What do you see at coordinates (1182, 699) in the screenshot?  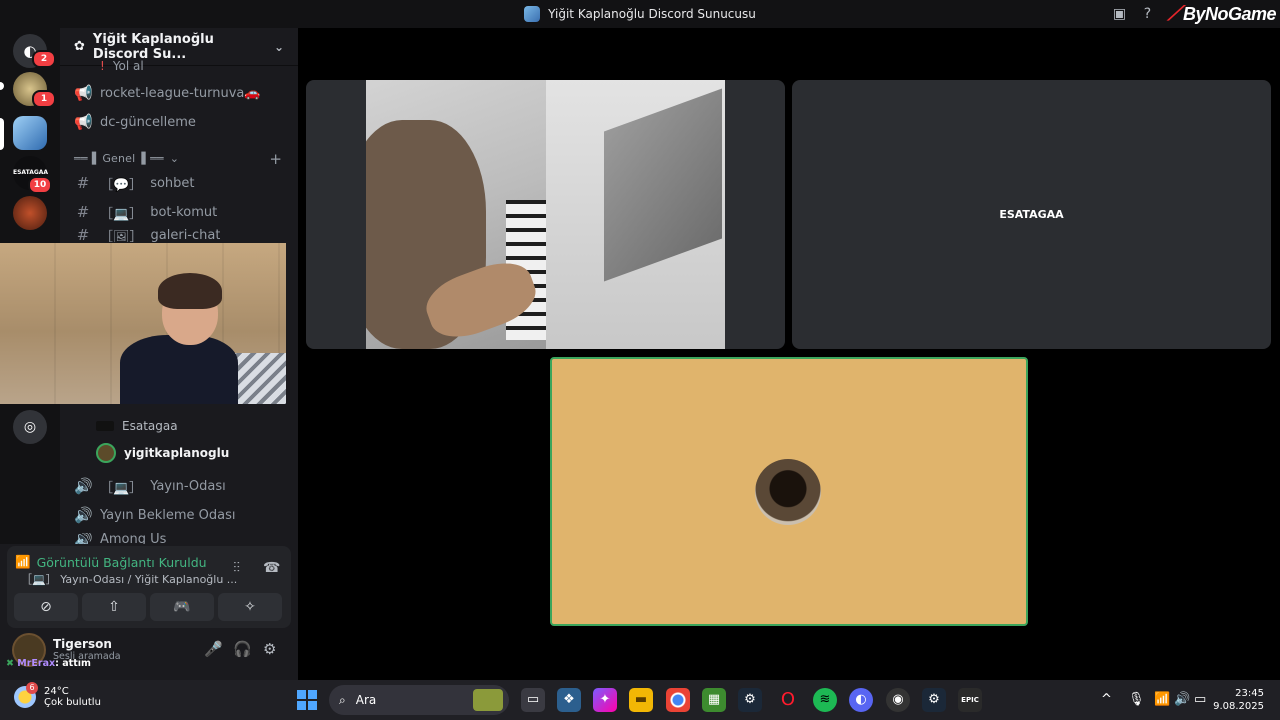 I see `volume-icon: 🔊` at bounding box center [1182, 699].